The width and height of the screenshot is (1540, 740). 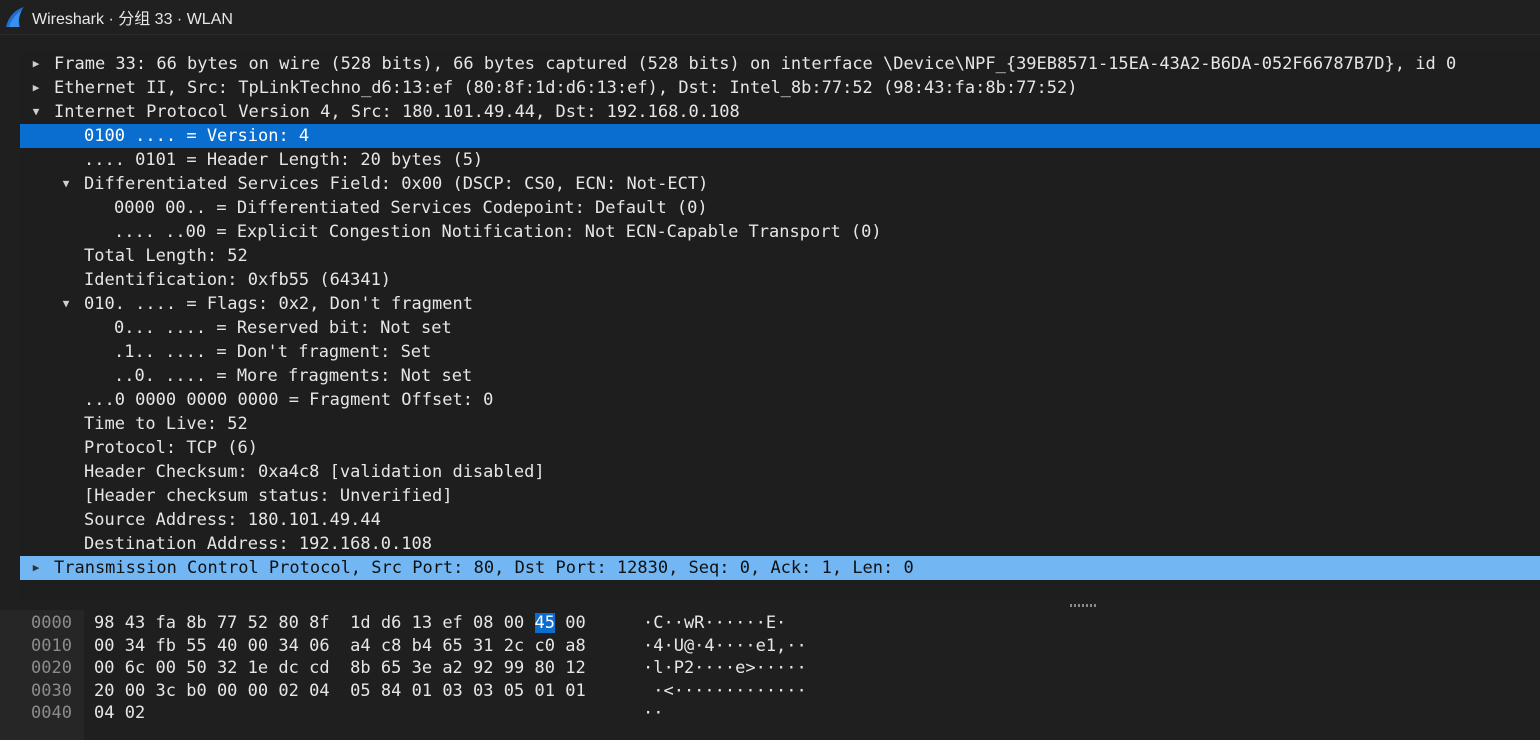 What do you see at coordinates (575, 668) in the screenshot?
I see `hex-byte: 12` at bounding box center [575, 668].